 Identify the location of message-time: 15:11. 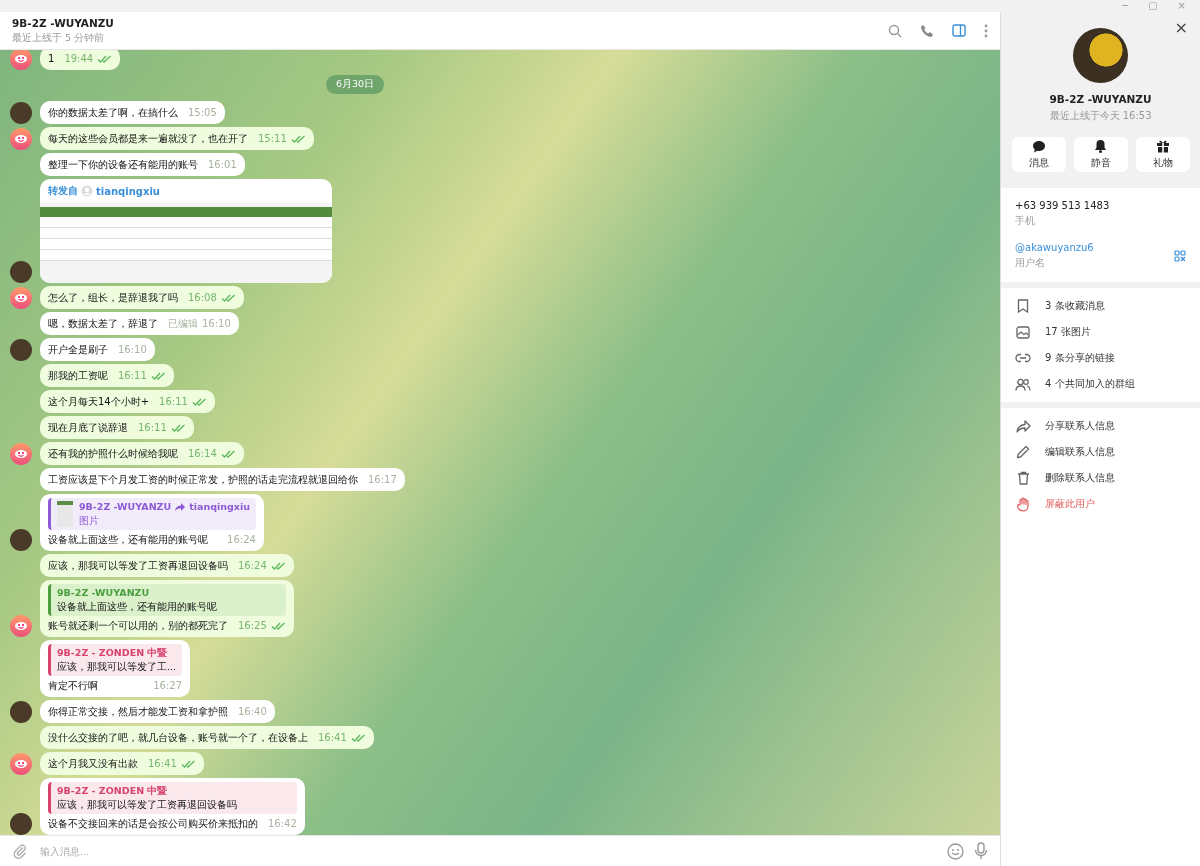
(272, 139).